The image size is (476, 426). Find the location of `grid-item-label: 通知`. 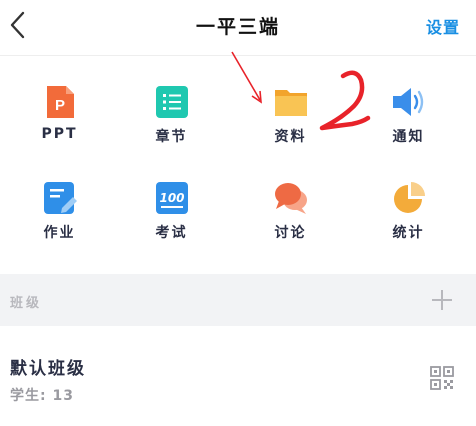

grid-item-label: 通知 is located at coordinates (408, 137).